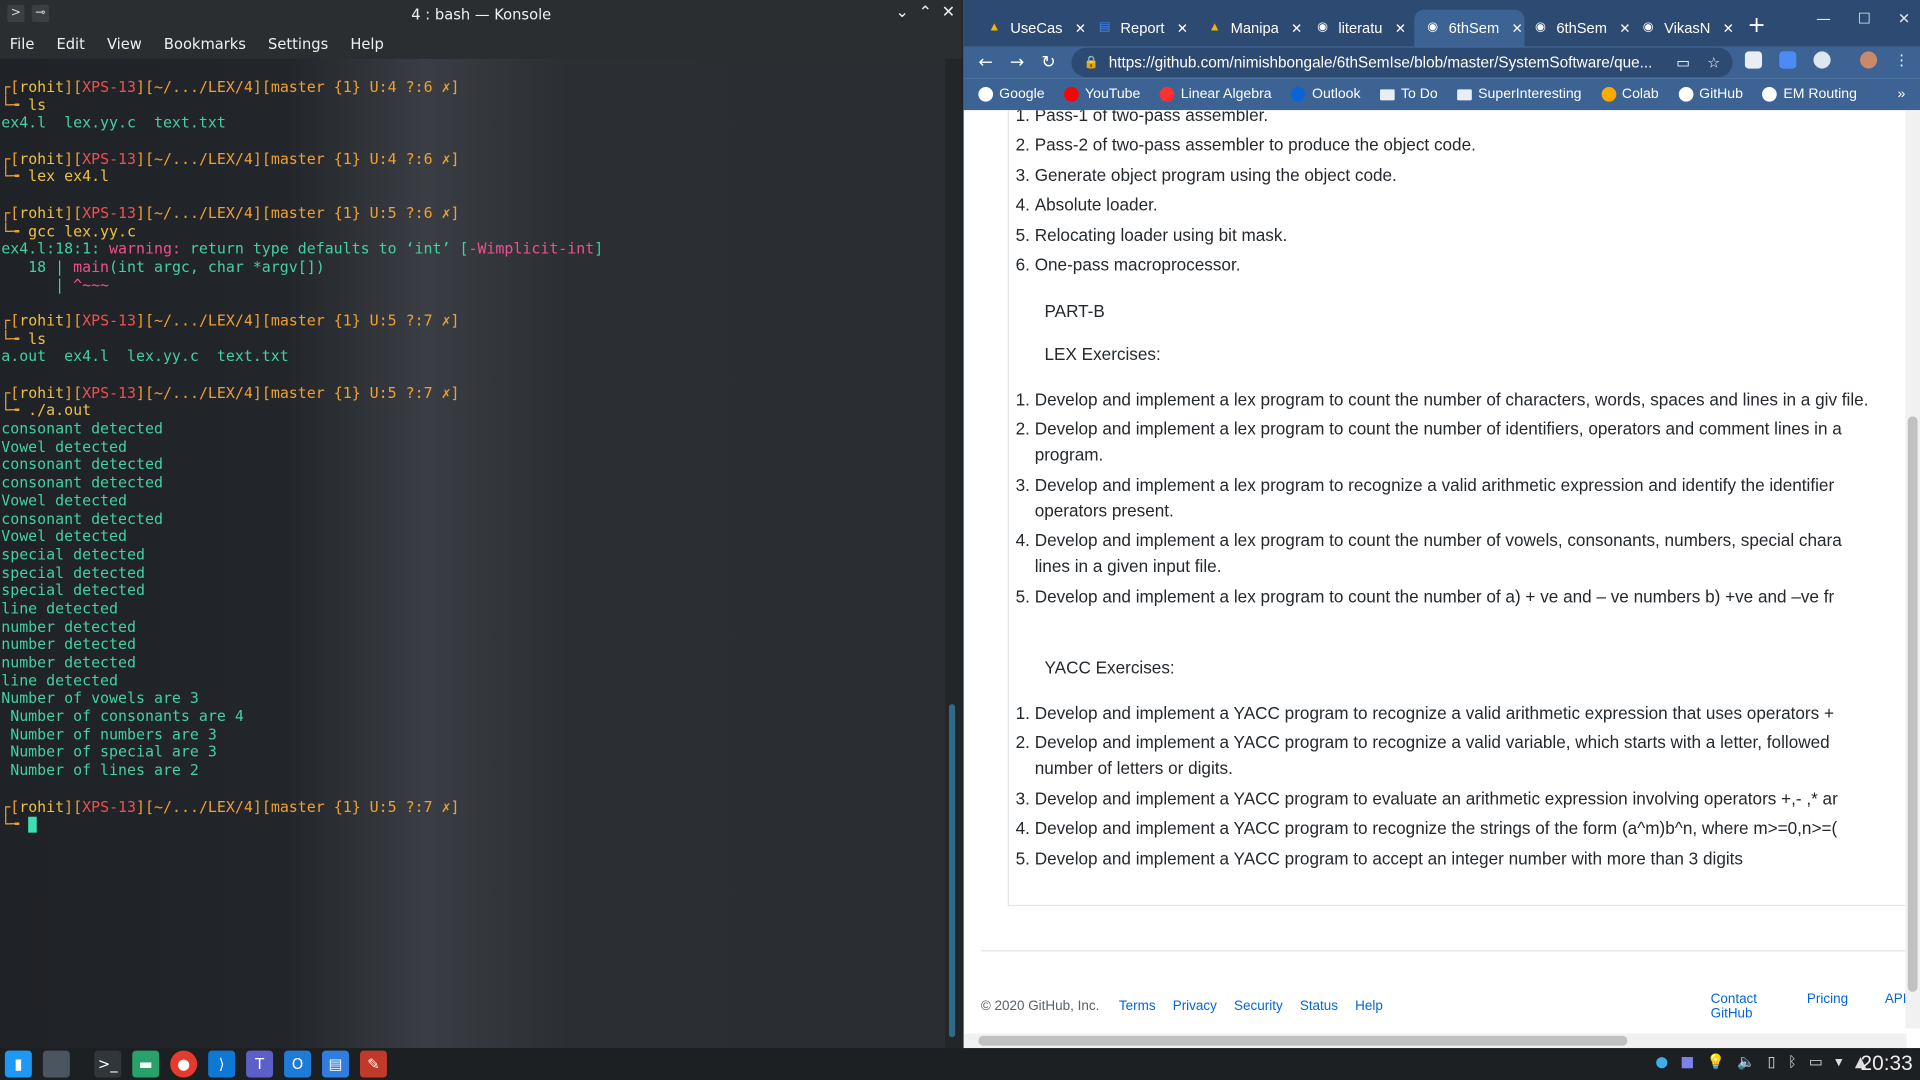  What do you see at coordinates (1710, 94) in the screenshot?
I see `bookmark-github: GitHub` at bounding box center [1710, 94].